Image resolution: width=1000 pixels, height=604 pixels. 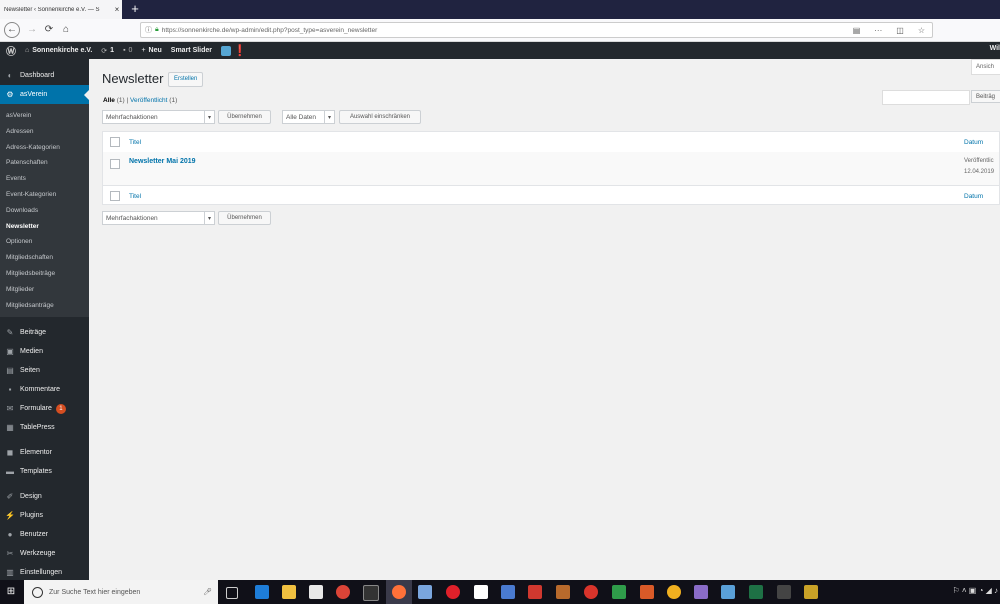 I want to click on pocket-icon: ◫, so click(x=900, y=30).